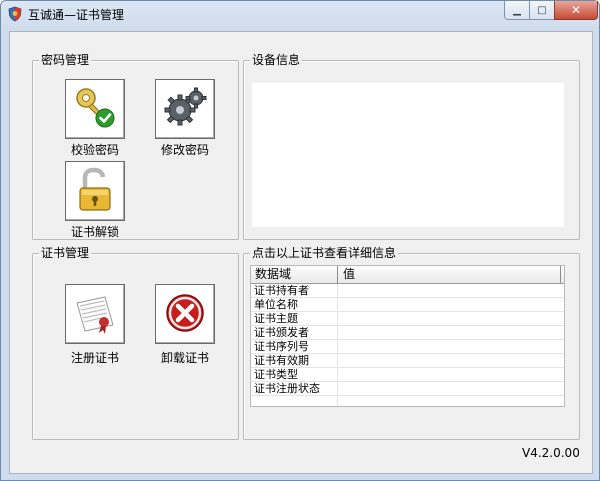 The width and height of the screenshot is (600, 481). What do you see at coordinates (324, 253) in the screenshot?
I see `details-group-title: 点击以上证书查看详细信息` at bounding box center [324, 253].